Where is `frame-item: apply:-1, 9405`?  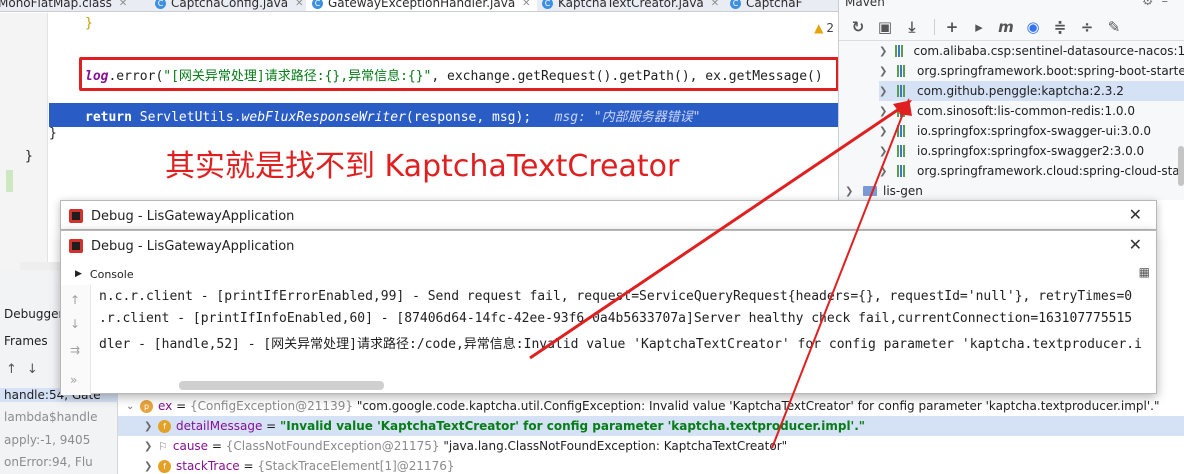 frame-item: apply:-1, 9405 is located at coordinates (47, 440).